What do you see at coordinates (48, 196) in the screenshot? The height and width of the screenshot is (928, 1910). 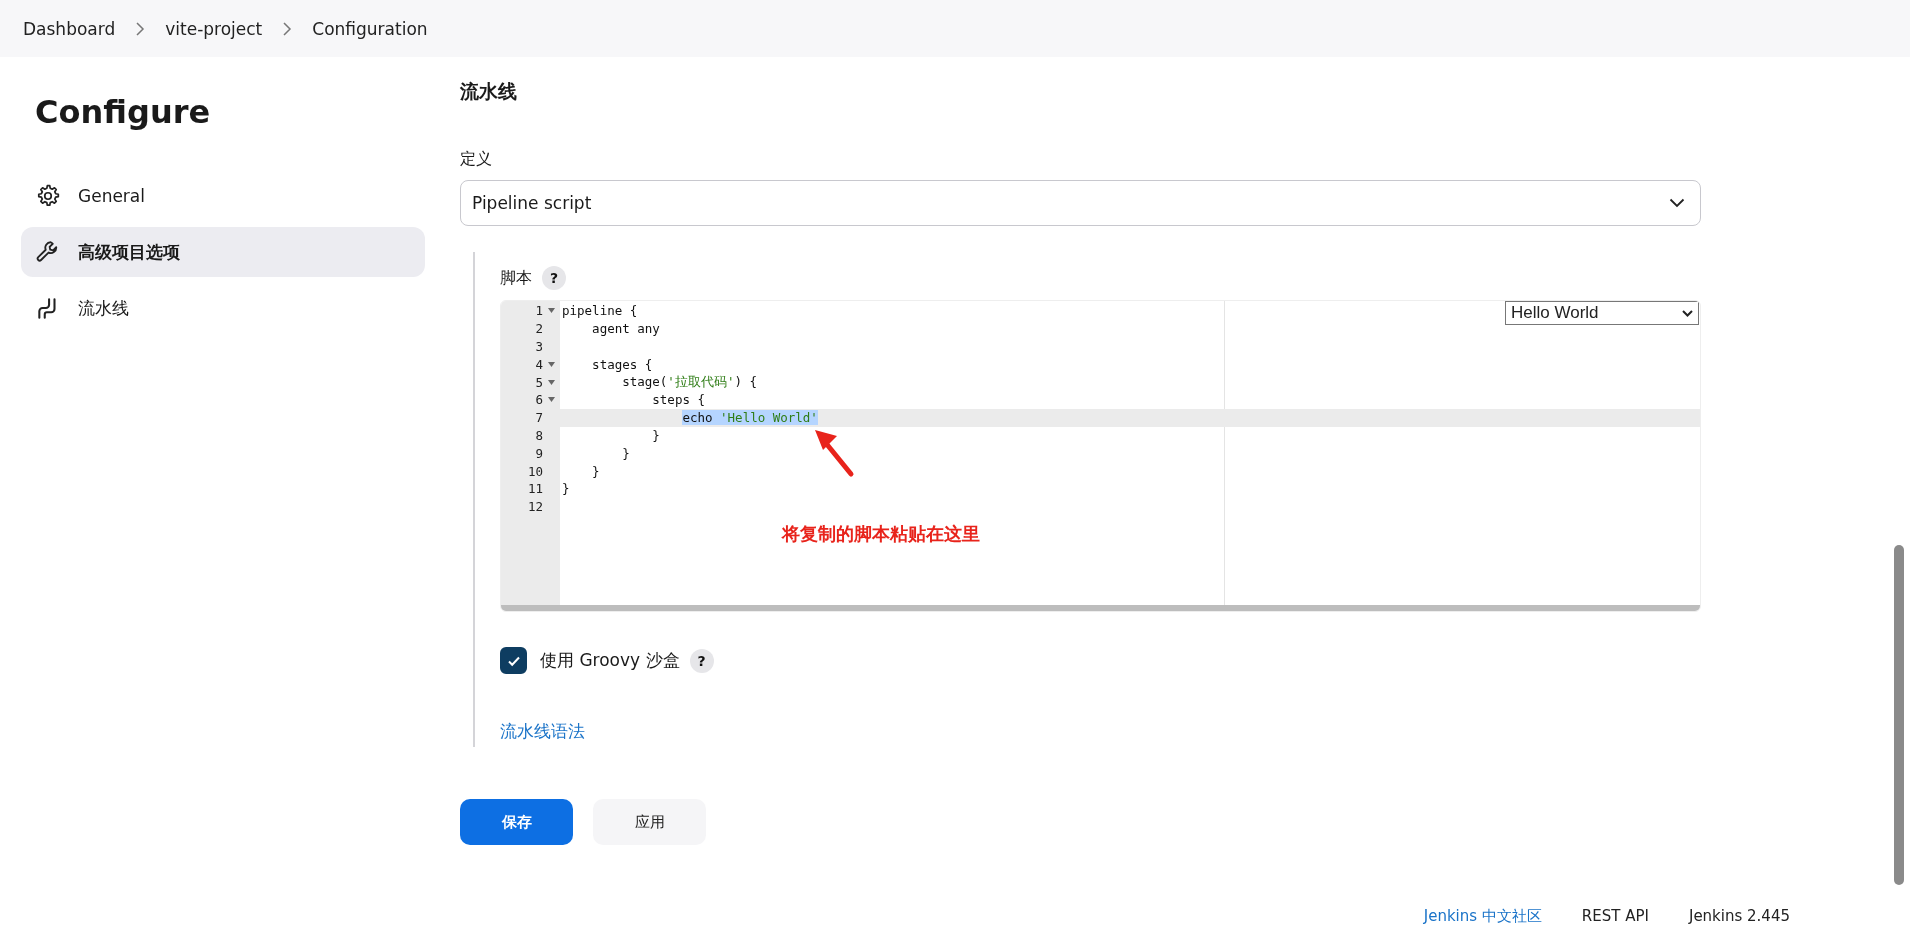 I see `gear-icon` at bounding box center [48, 196].